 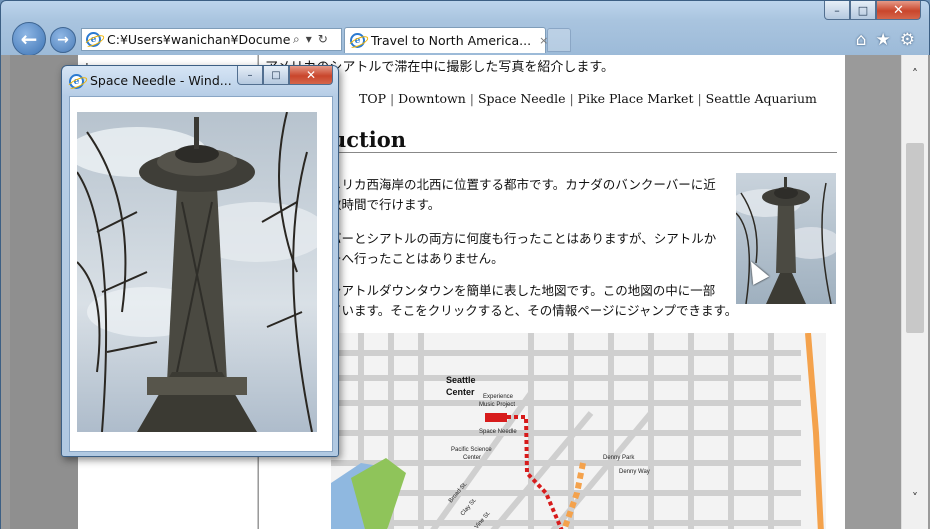 What do you see at coordinates (578, 152) in the screenshot?
I see `heading-rule` at bounding box center [578, 152].